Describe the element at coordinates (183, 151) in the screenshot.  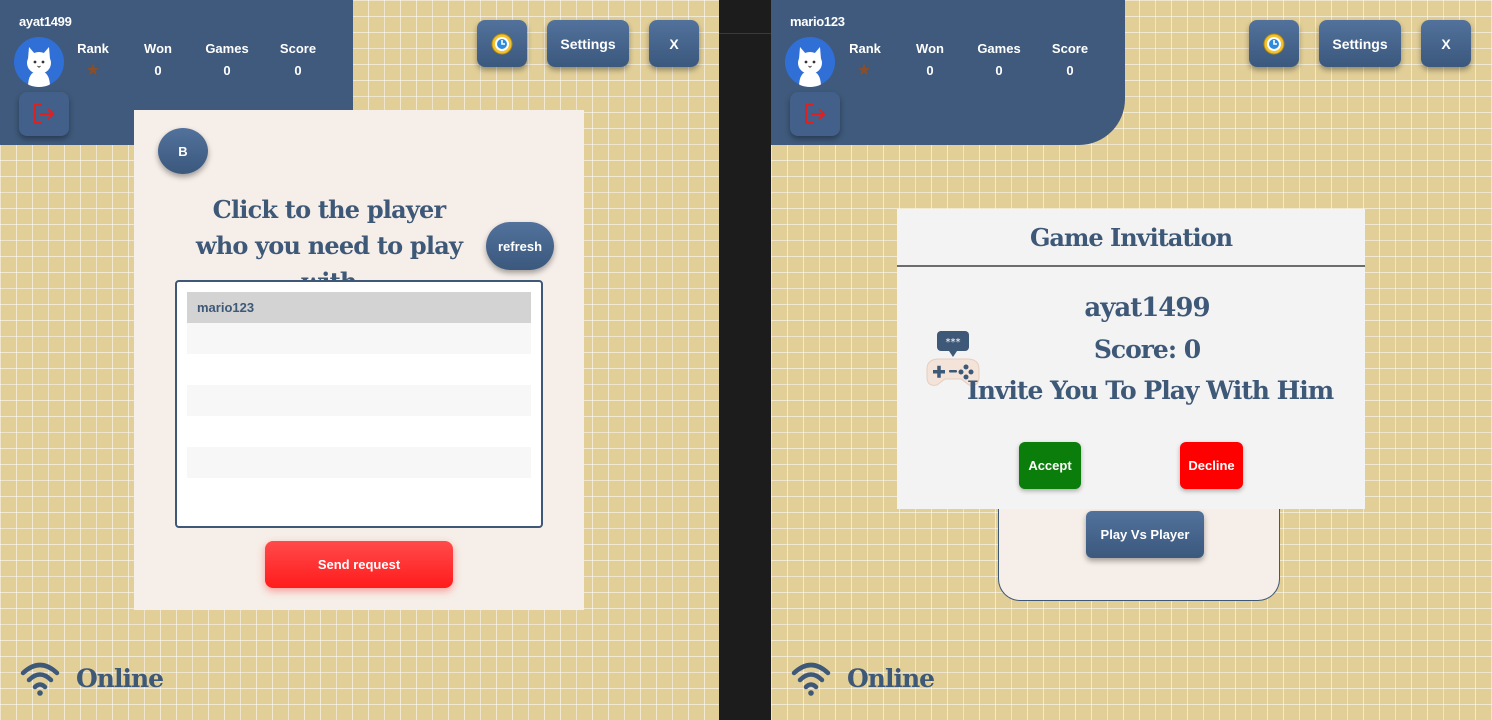
I see `back-button: B` at that location.